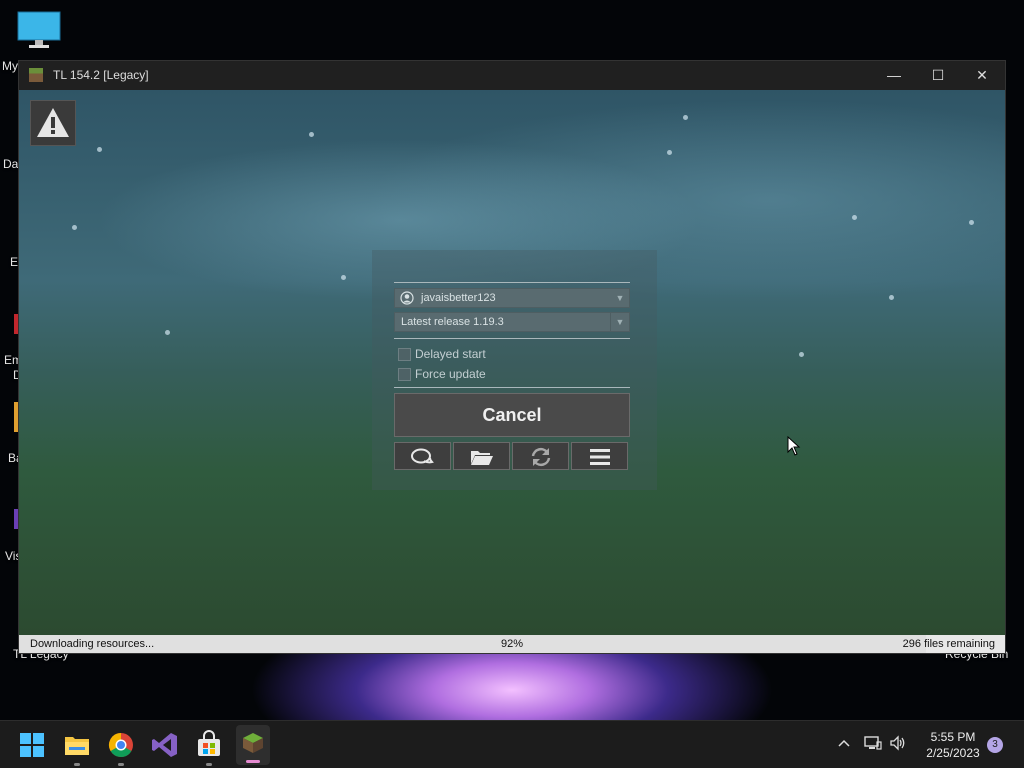 Image resolution: width=1024 pixels, height=768 pixels. Describe the element at coordinates (10, 535) in the screenshot. I see `desktop-icon-vis: Vis` at that location.